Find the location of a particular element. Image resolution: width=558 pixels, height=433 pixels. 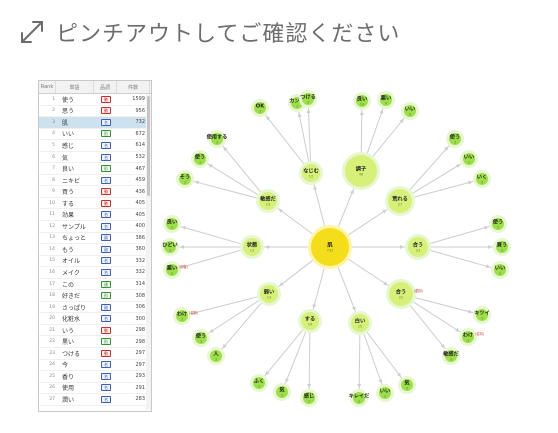

leaf-node: 使用する3 is located at coordinates (217, 139).